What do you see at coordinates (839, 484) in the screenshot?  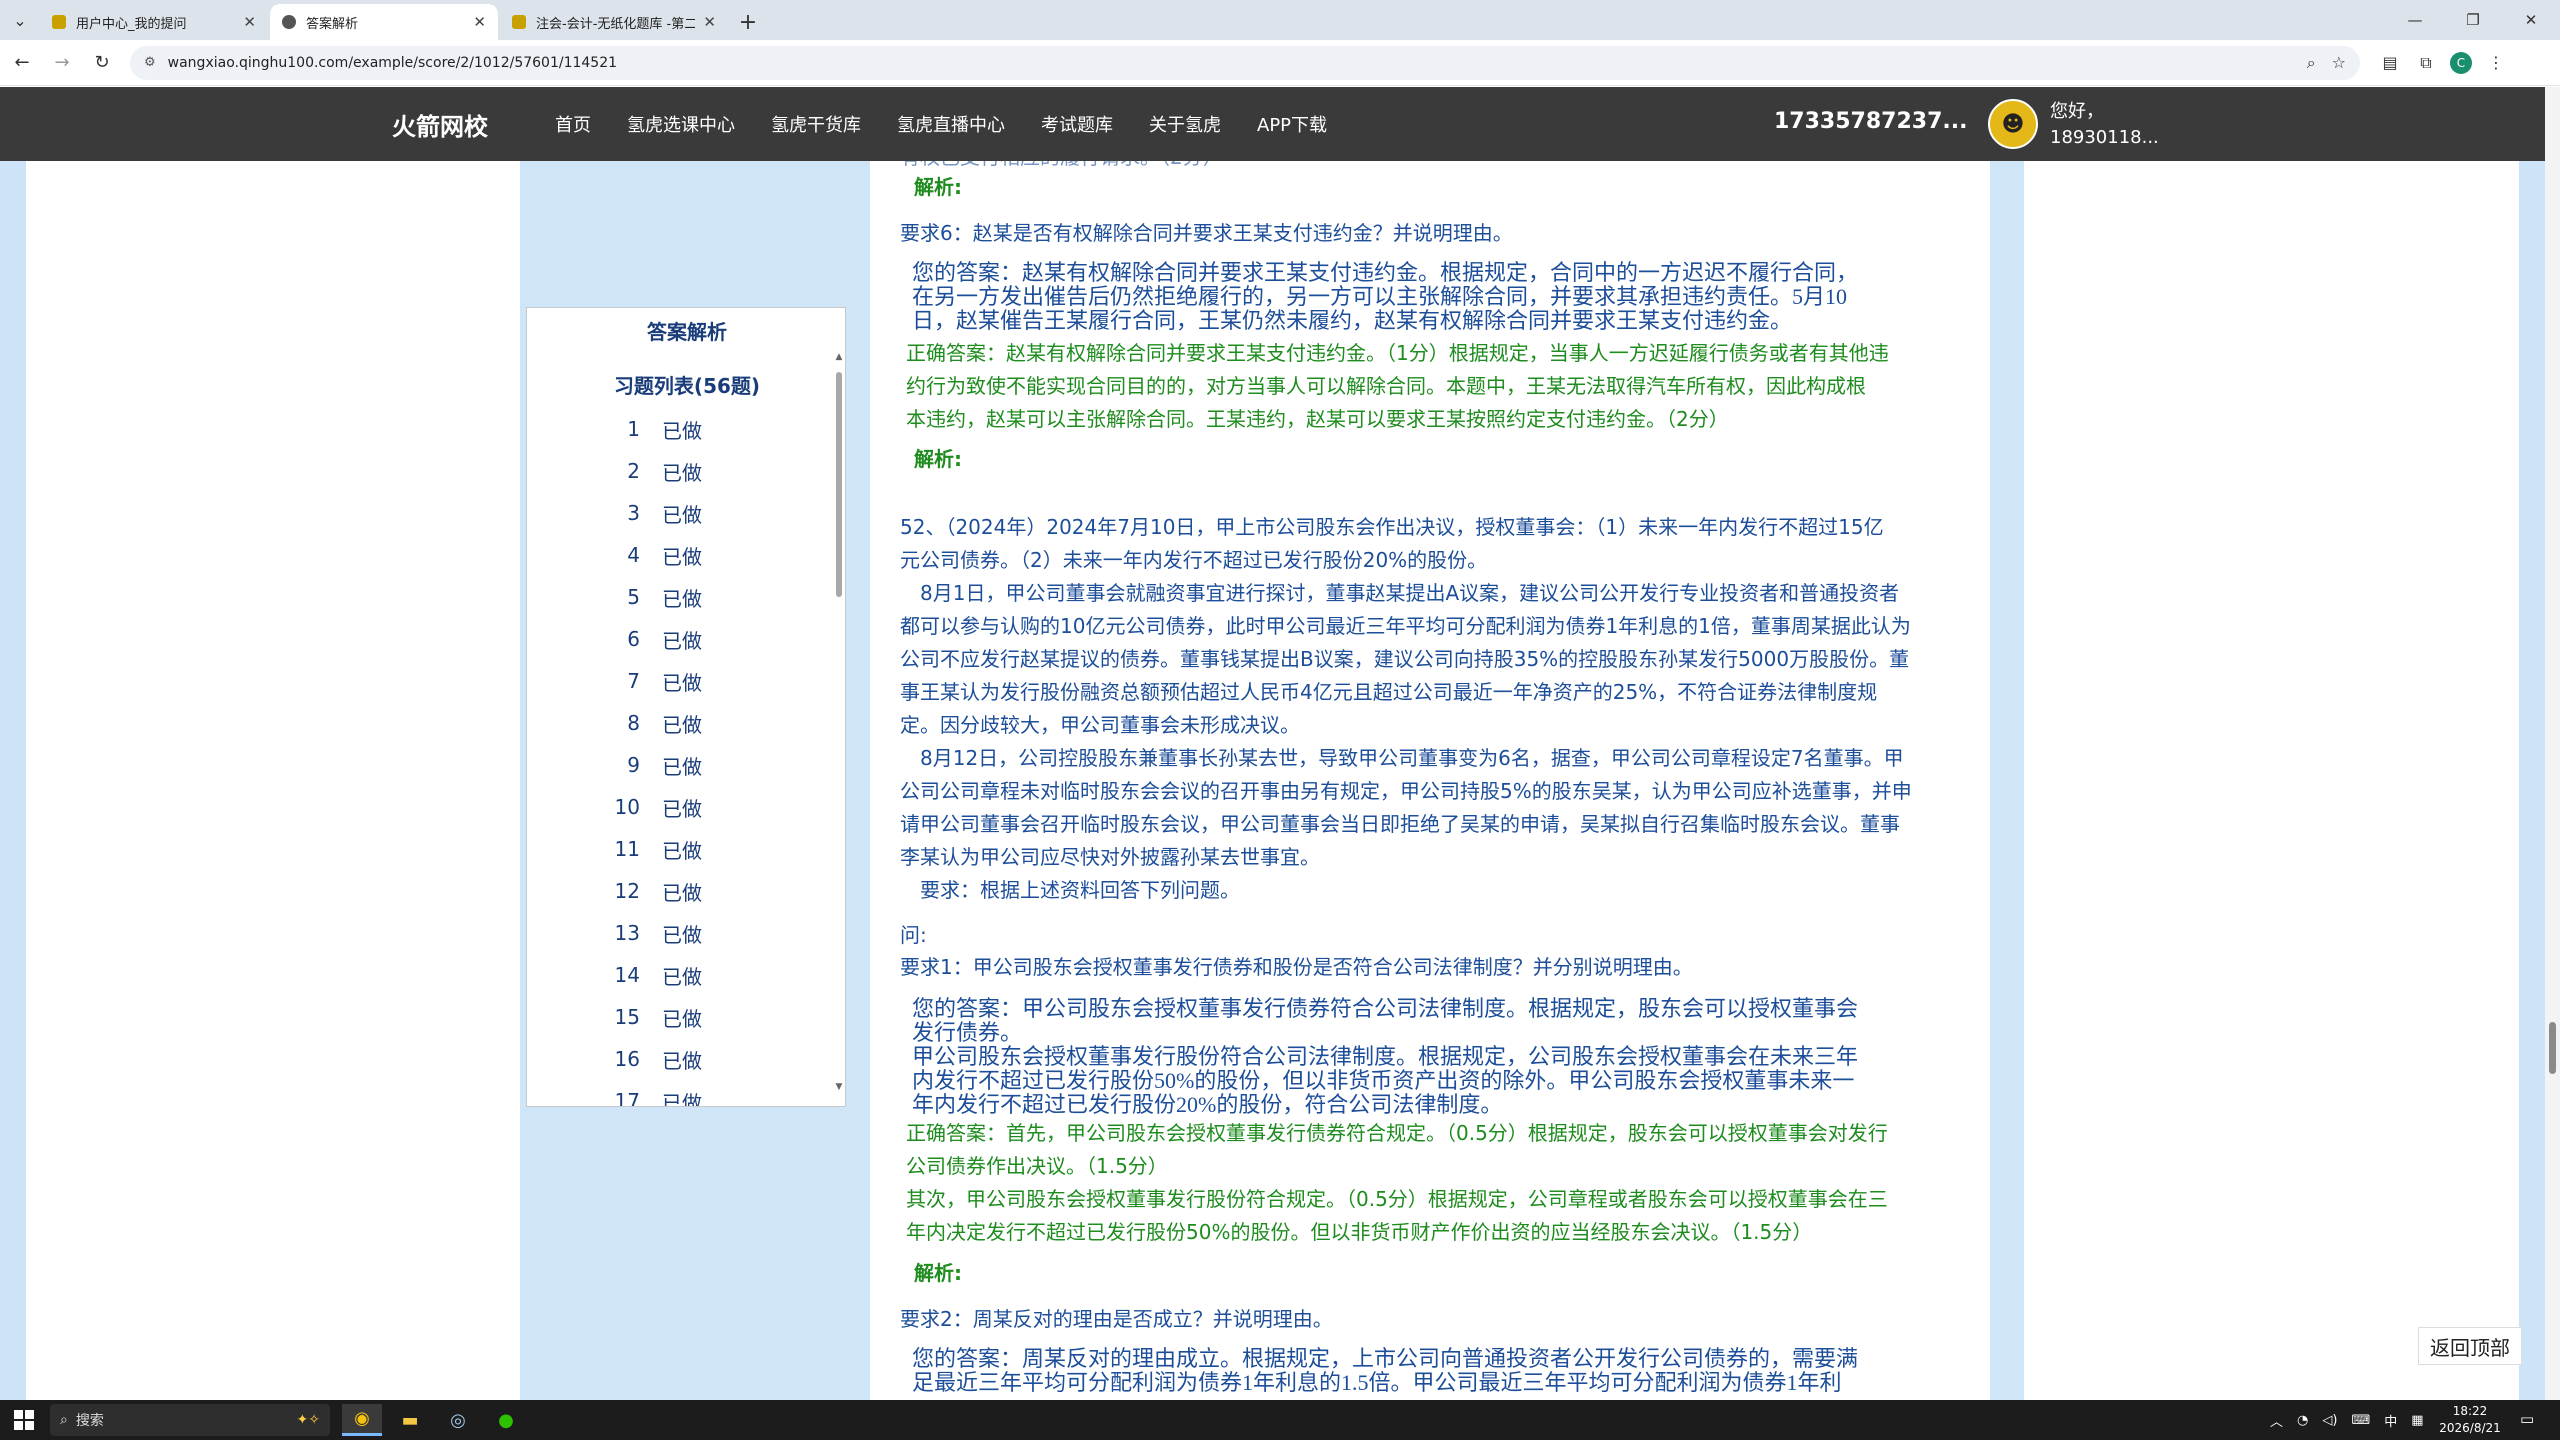 I see `panel-scroll-thumb` at bounding box center [839, 484].